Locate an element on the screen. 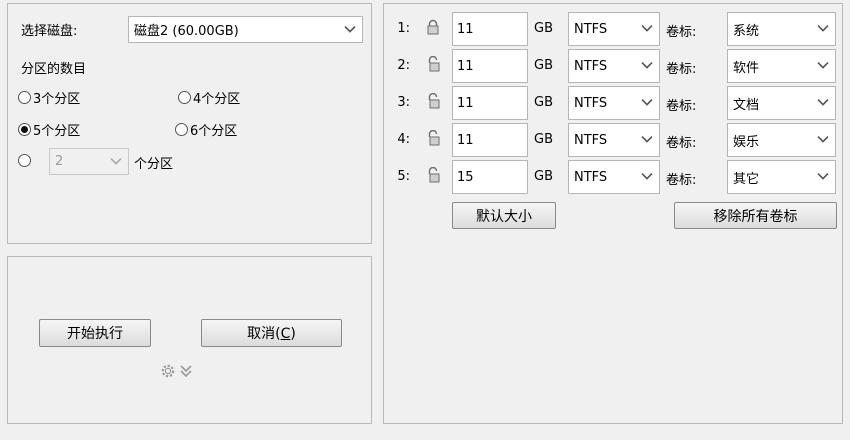  disk-select-value: 磁盘2 (60.00GB) is located at coordinates (186, 31).